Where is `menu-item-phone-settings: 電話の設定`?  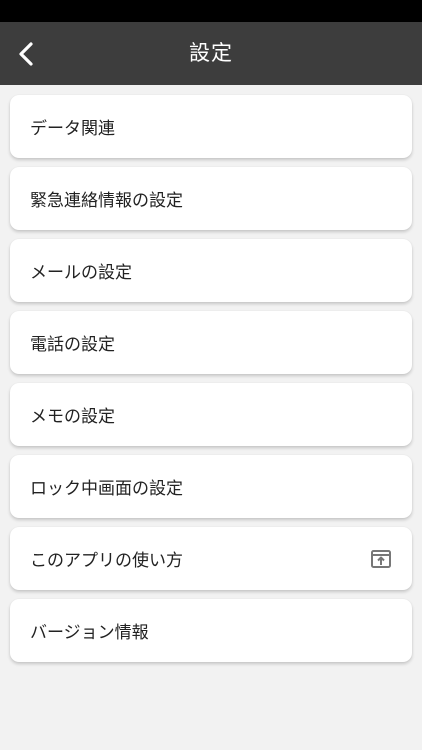
menu-item-phone-settings: 電話の設定 is located at coordinates (211, 342).